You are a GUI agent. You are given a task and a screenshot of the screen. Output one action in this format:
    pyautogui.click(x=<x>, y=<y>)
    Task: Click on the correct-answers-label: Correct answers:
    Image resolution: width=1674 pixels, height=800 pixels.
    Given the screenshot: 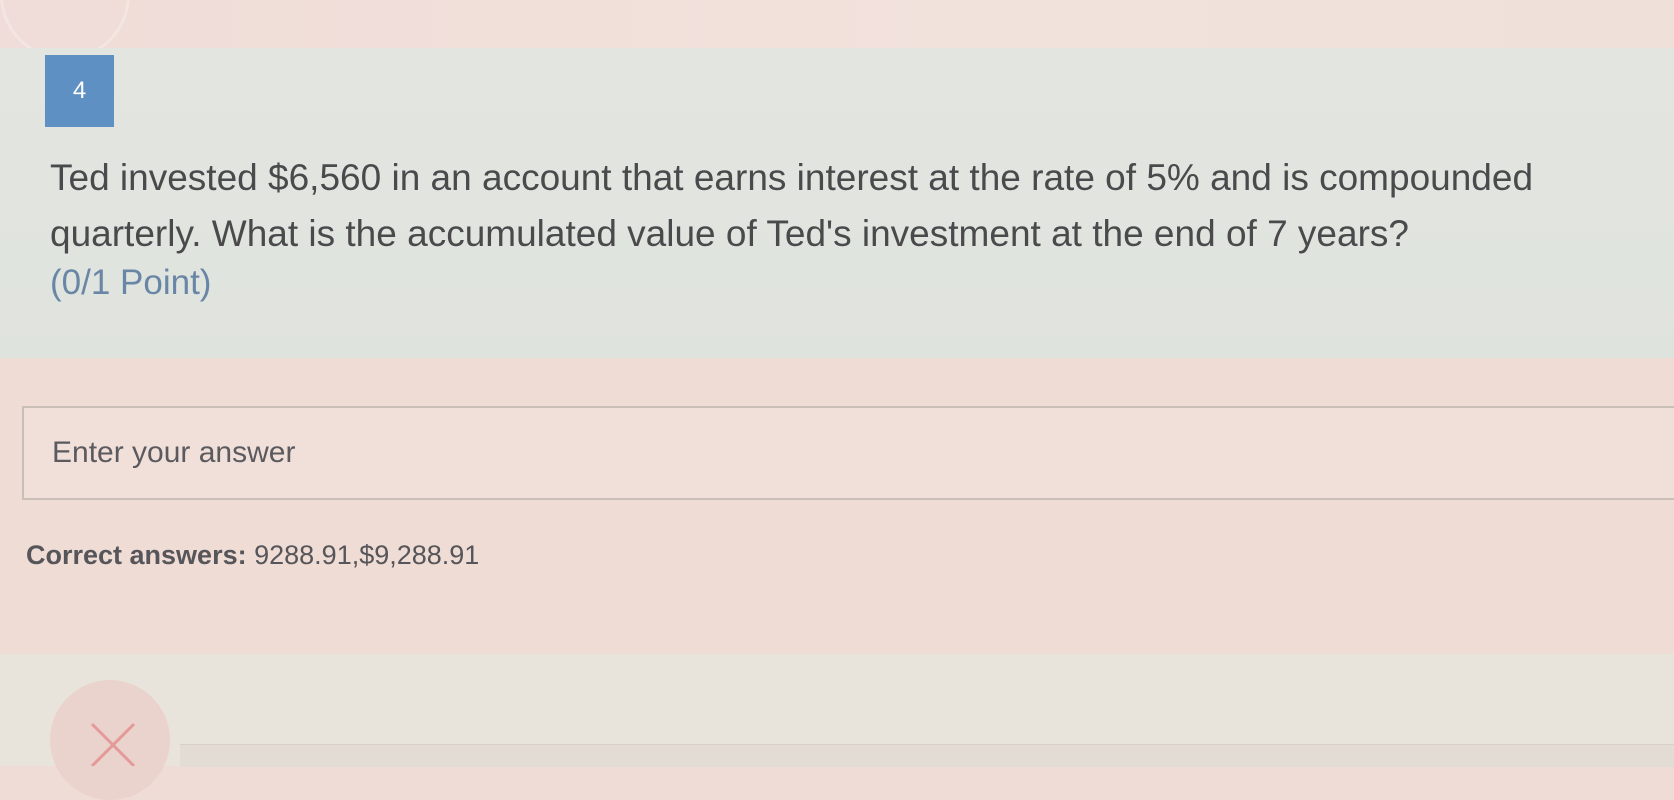 What is the action you would take?
    pyautogui.click(x=136, y=555)
    